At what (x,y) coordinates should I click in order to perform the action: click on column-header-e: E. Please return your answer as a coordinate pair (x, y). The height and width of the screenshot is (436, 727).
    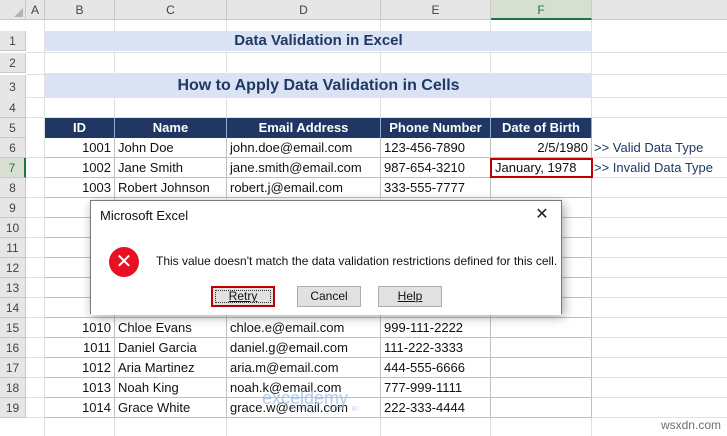
    Looking at the image, I should click on (436, 10).